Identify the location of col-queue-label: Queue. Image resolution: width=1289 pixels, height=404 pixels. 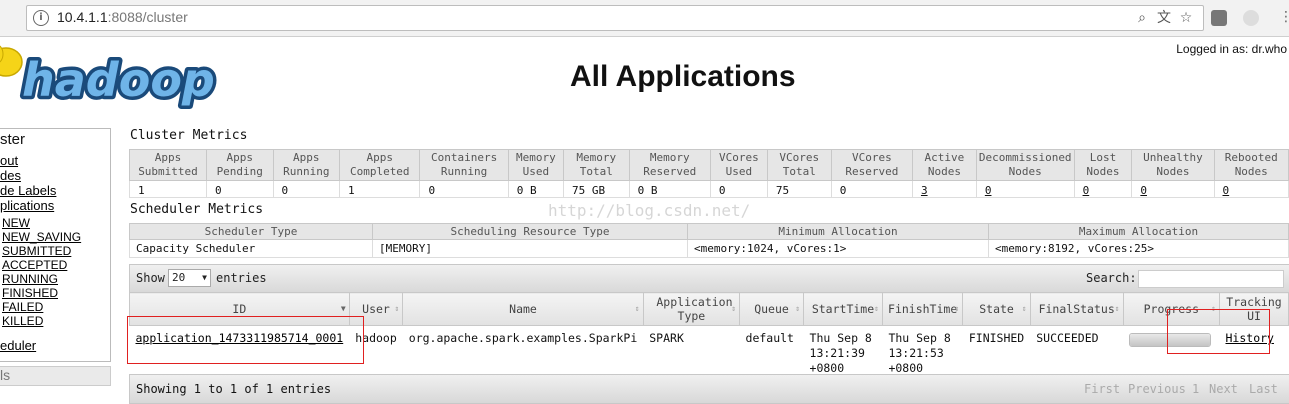
(771, 309).